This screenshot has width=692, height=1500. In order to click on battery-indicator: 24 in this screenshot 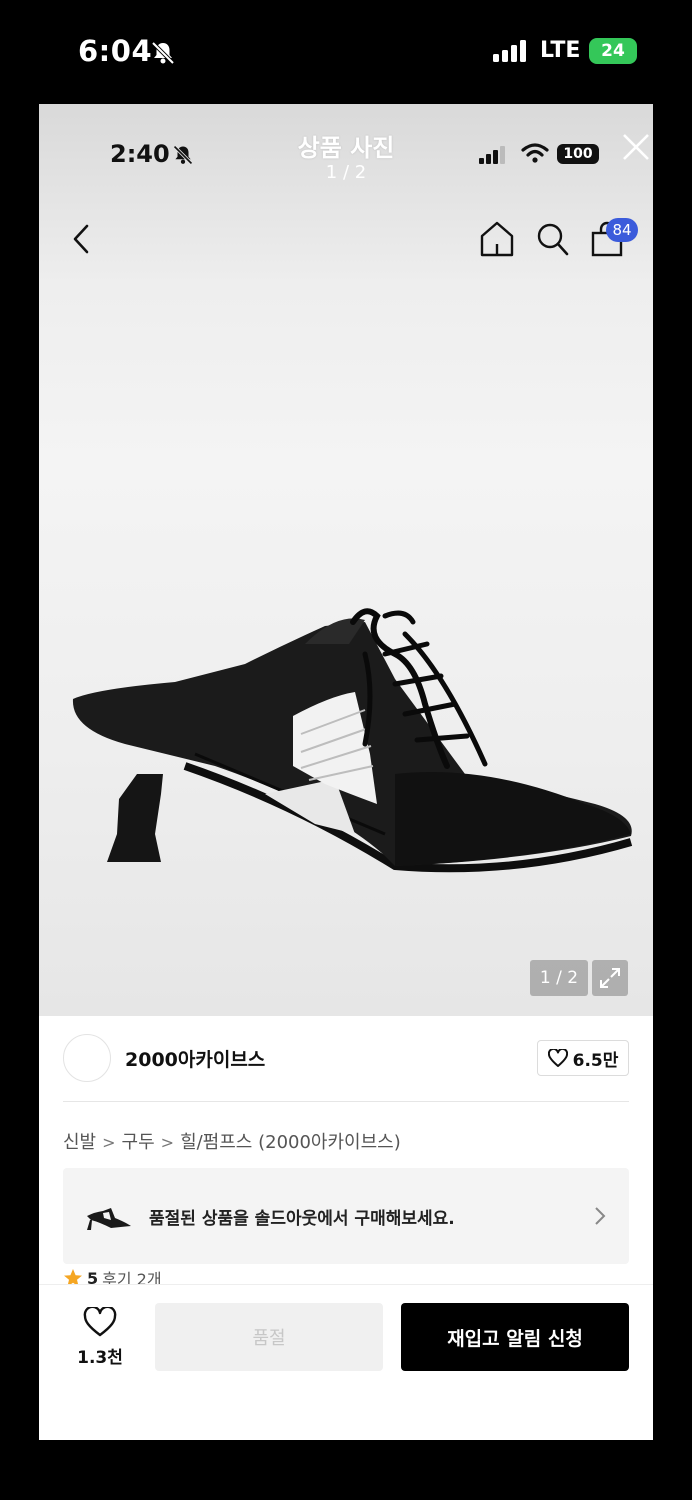, I will do `click(613, 51)`.